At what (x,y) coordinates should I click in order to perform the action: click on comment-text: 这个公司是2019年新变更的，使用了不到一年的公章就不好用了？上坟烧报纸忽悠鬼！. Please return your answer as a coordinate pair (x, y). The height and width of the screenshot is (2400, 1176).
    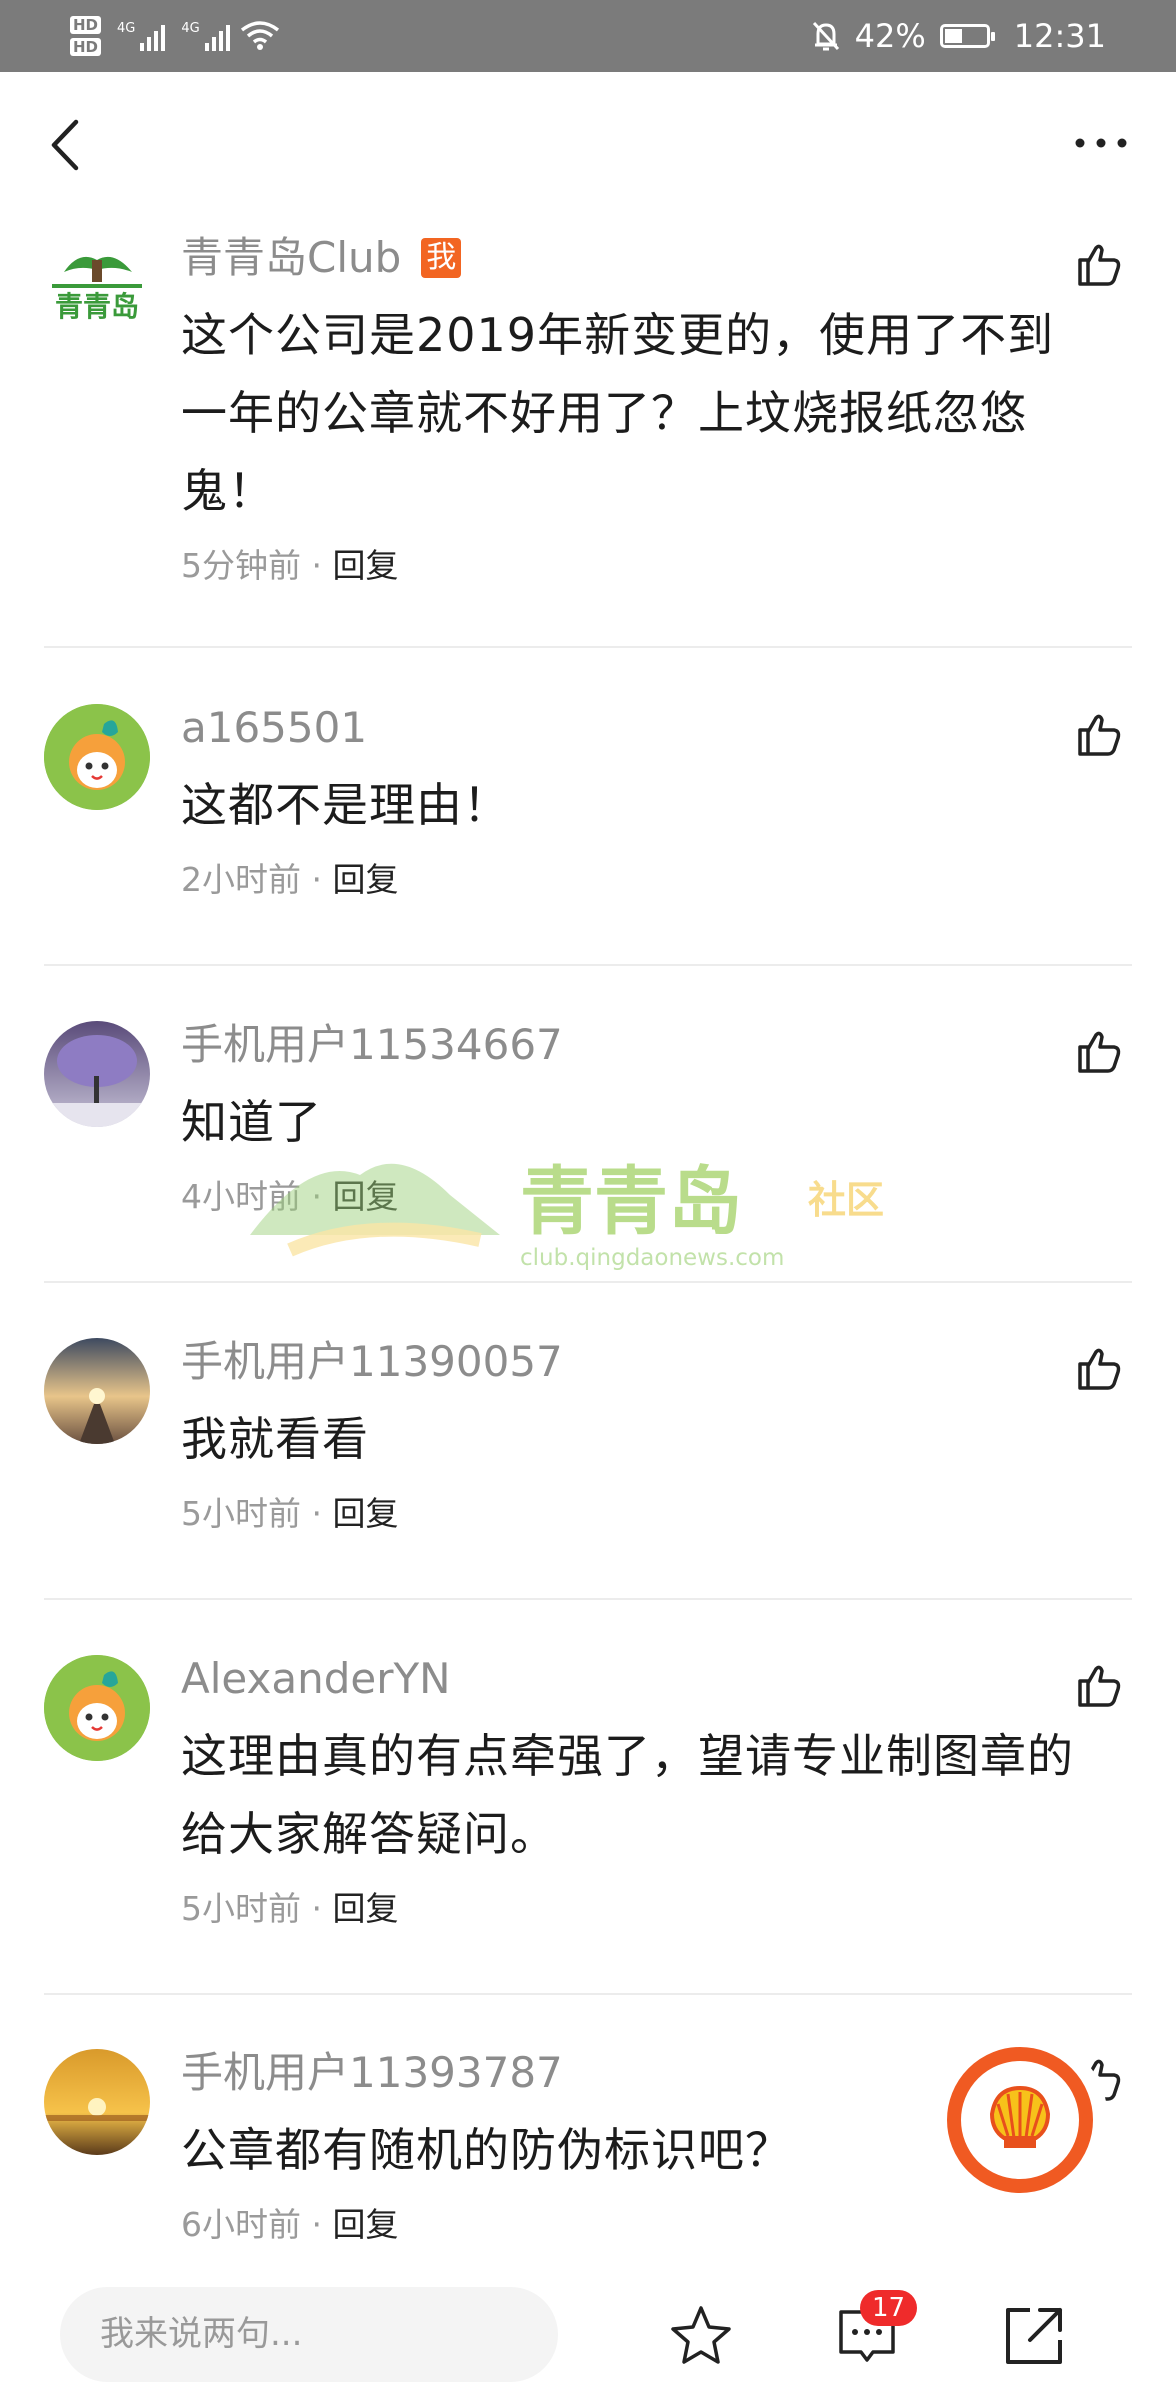
    Looking at the image, I should click on (618, 413).